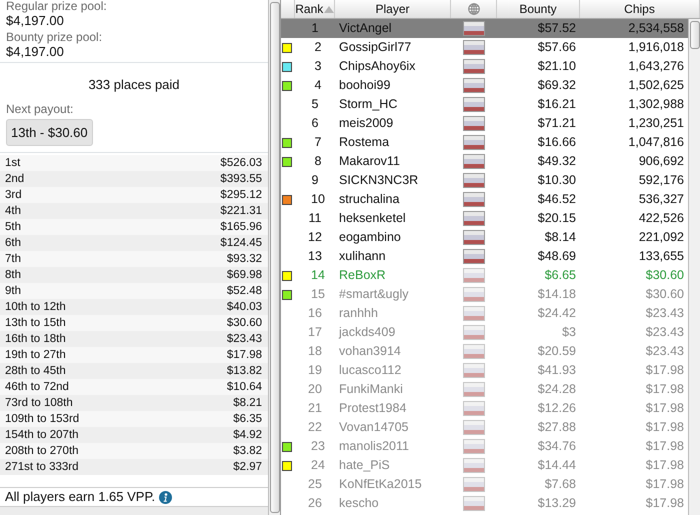 This screenshot has width=700, height=515. What do you see at coordinates (556, 371) in the screenshot?
I see `bounty-cell-text: $41.93` at bounding box center [556, 371].